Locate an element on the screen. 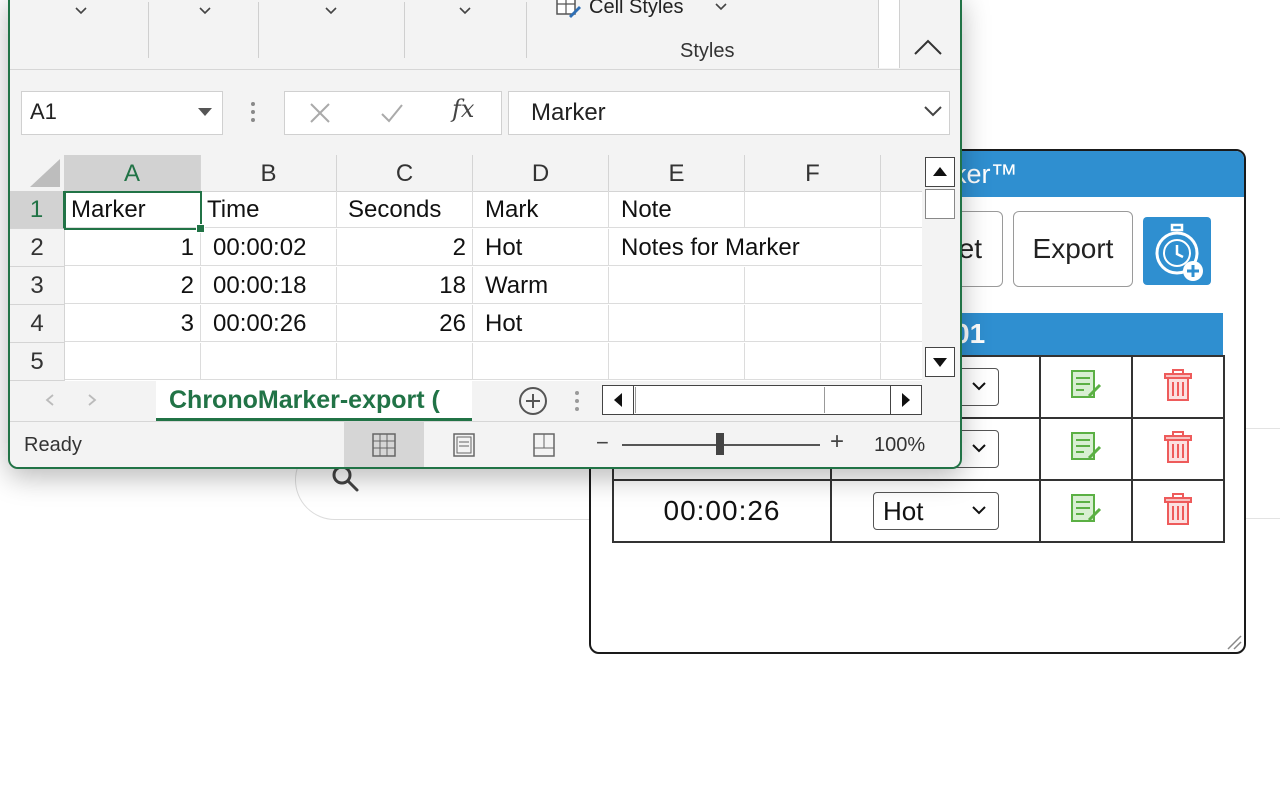 This screenshot has height=800, width=1280. add-timer-button is located at coordinates (1177, 251).